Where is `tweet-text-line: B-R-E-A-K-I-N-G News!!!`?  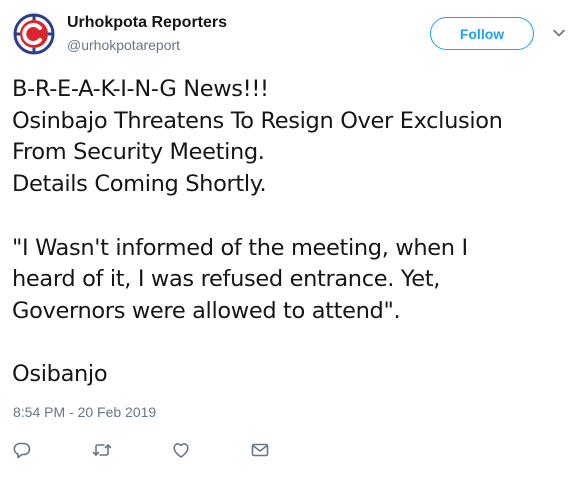
tweet-text-line: B-R-E-A-K-I-N-G News!!! is located at coordinates (140, 89).